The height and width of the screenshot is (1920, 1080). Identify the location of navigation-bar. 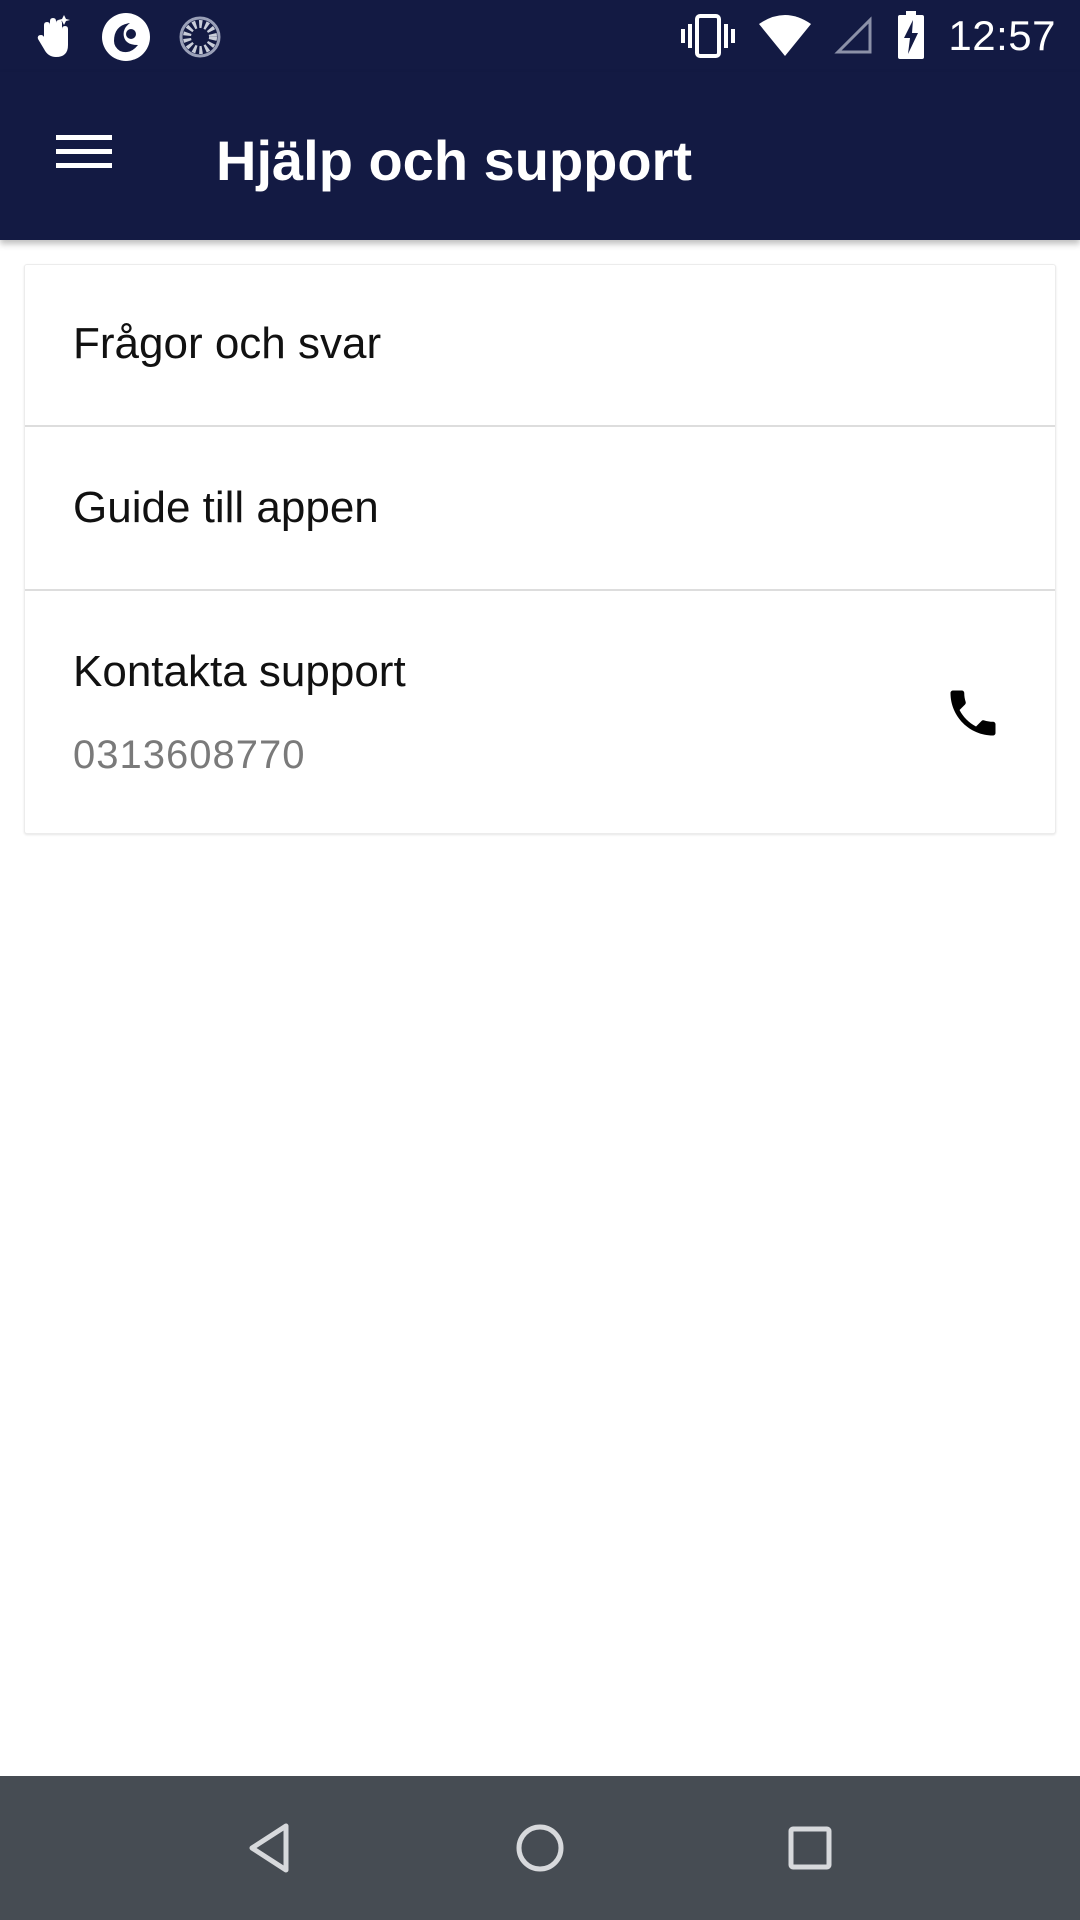
(540, 1848).